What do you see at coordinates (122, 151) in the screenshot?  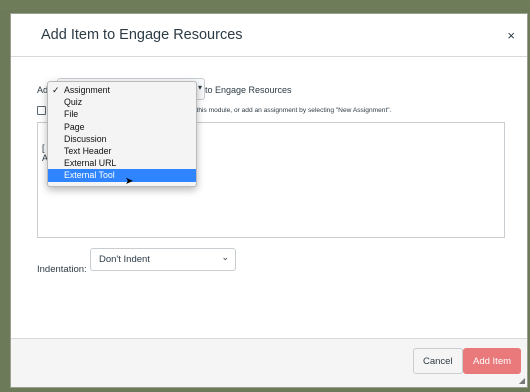 I see `dropdown-option-text-header: Text Header` at bounding box center [122, 151].